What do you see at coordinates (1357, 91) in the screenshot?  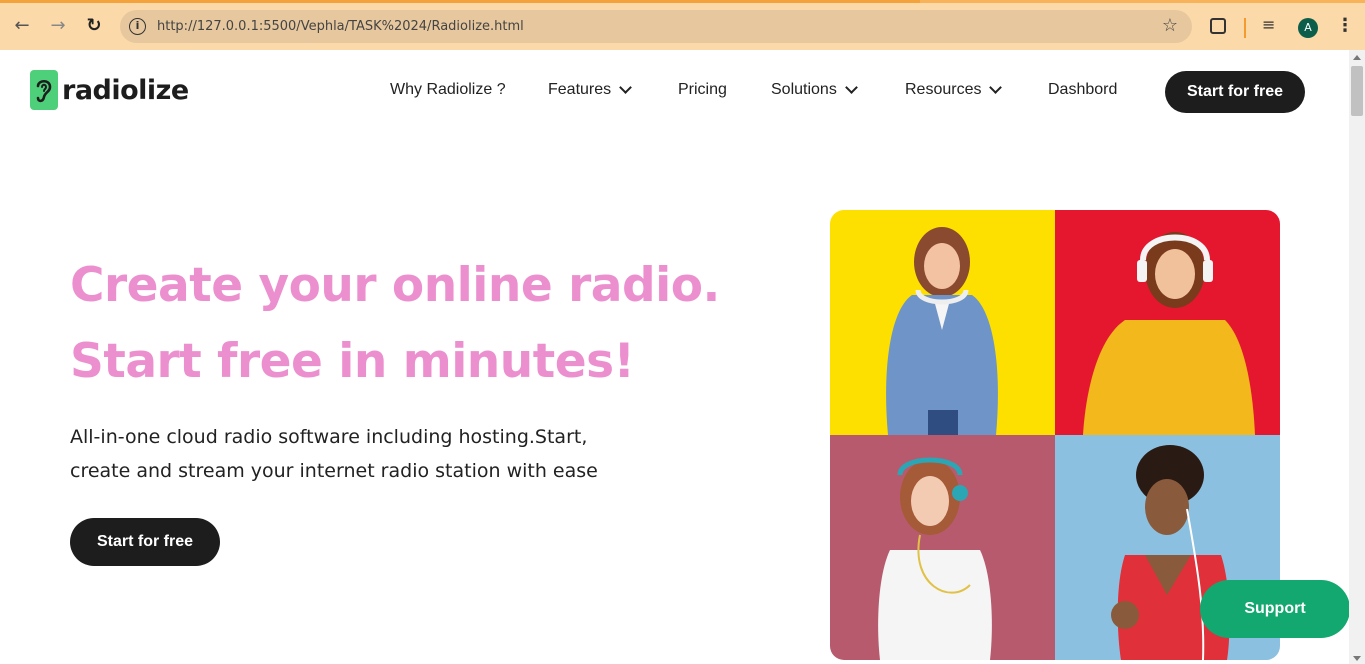 I see `scrollbar-thumb` at bounding box center [1357, 91].